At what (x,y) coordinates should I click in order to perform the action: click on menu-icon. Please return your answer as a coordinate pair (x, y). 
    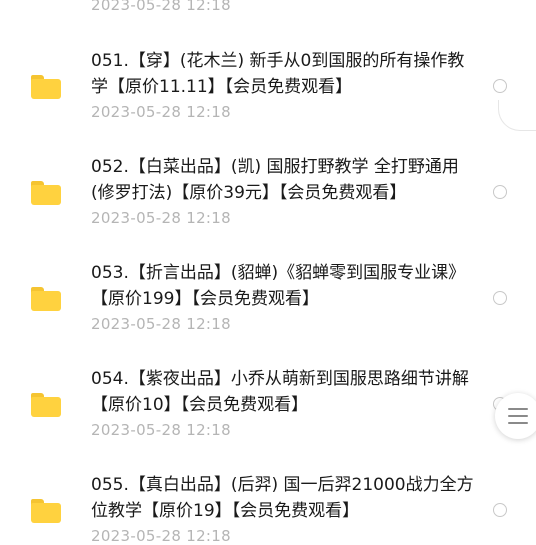
    Looking at the image, I should click on (518, 409).